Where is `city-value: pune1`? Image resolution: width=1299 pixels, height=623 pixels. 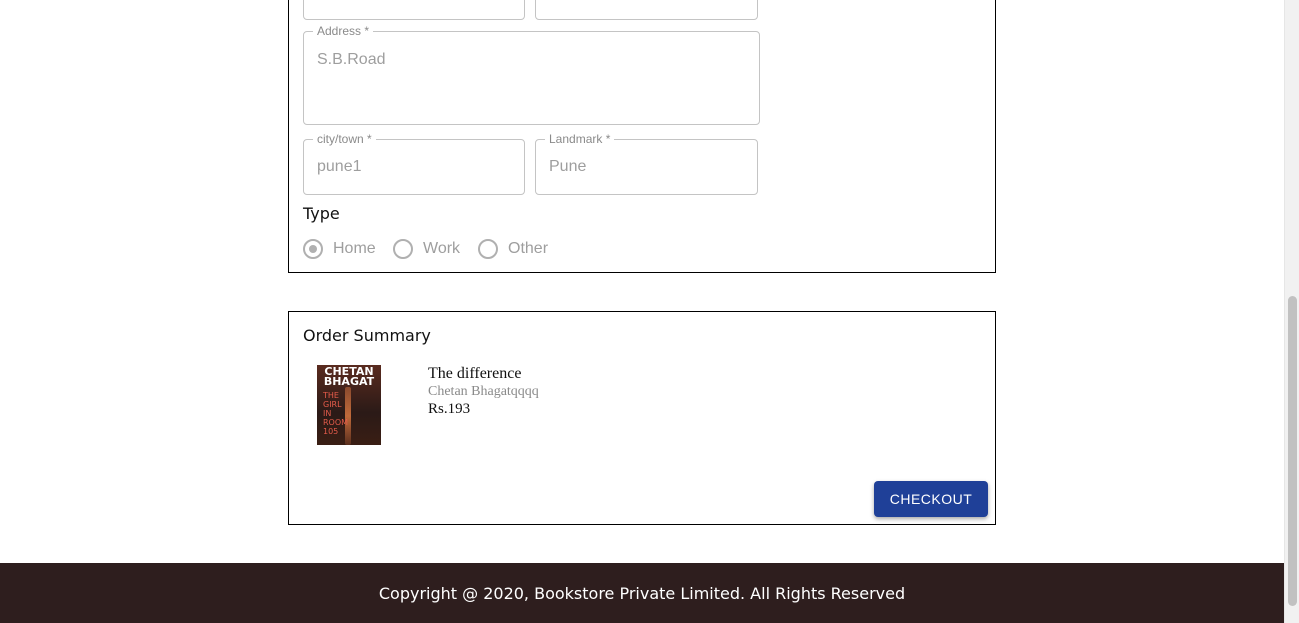 city-value: pune1 is located at coordinates (339, 166).